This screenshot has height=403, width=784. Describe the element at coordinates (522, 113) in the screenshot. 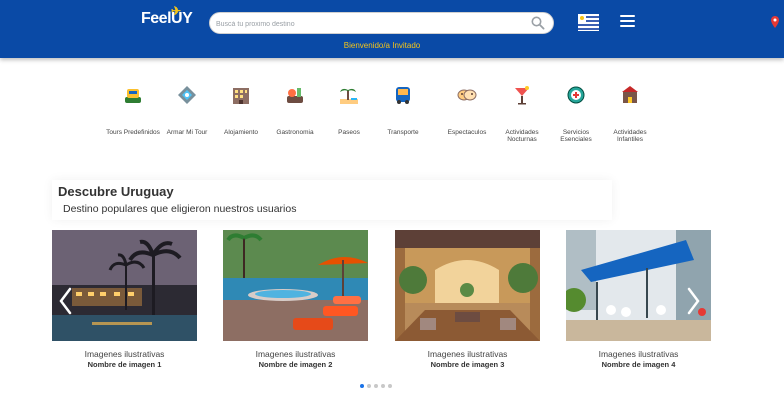

I see `category-actividades-nocturnas: Actividades Nocturnas` at that location.